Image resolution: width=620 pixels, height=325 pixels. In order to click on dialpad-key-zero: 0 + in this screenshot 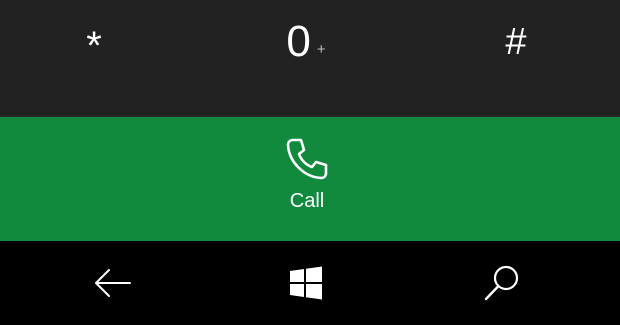, I will do `click(306, 42)`.